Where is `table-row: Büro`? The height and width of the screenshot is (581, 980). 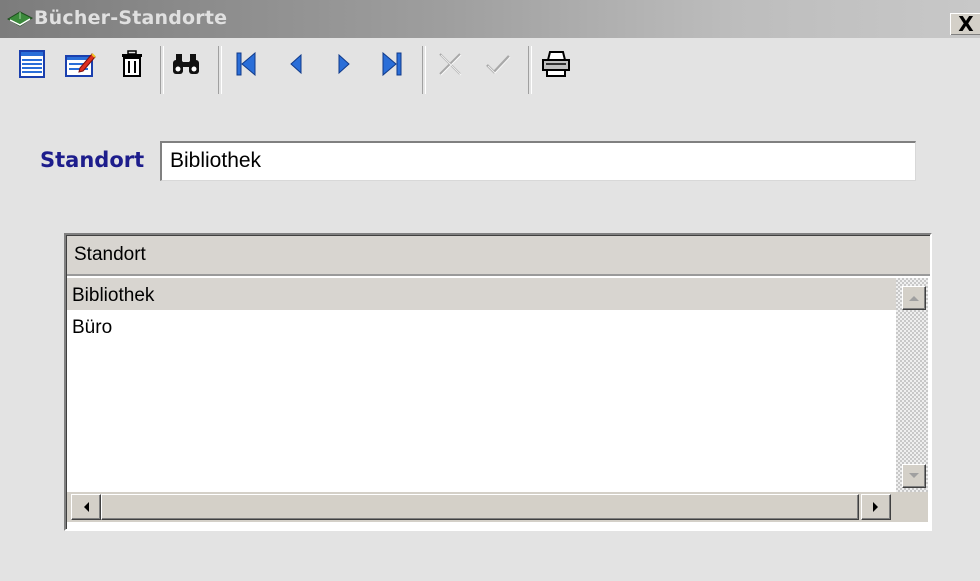 table-row: Büro is located at coordinates (481, 326).